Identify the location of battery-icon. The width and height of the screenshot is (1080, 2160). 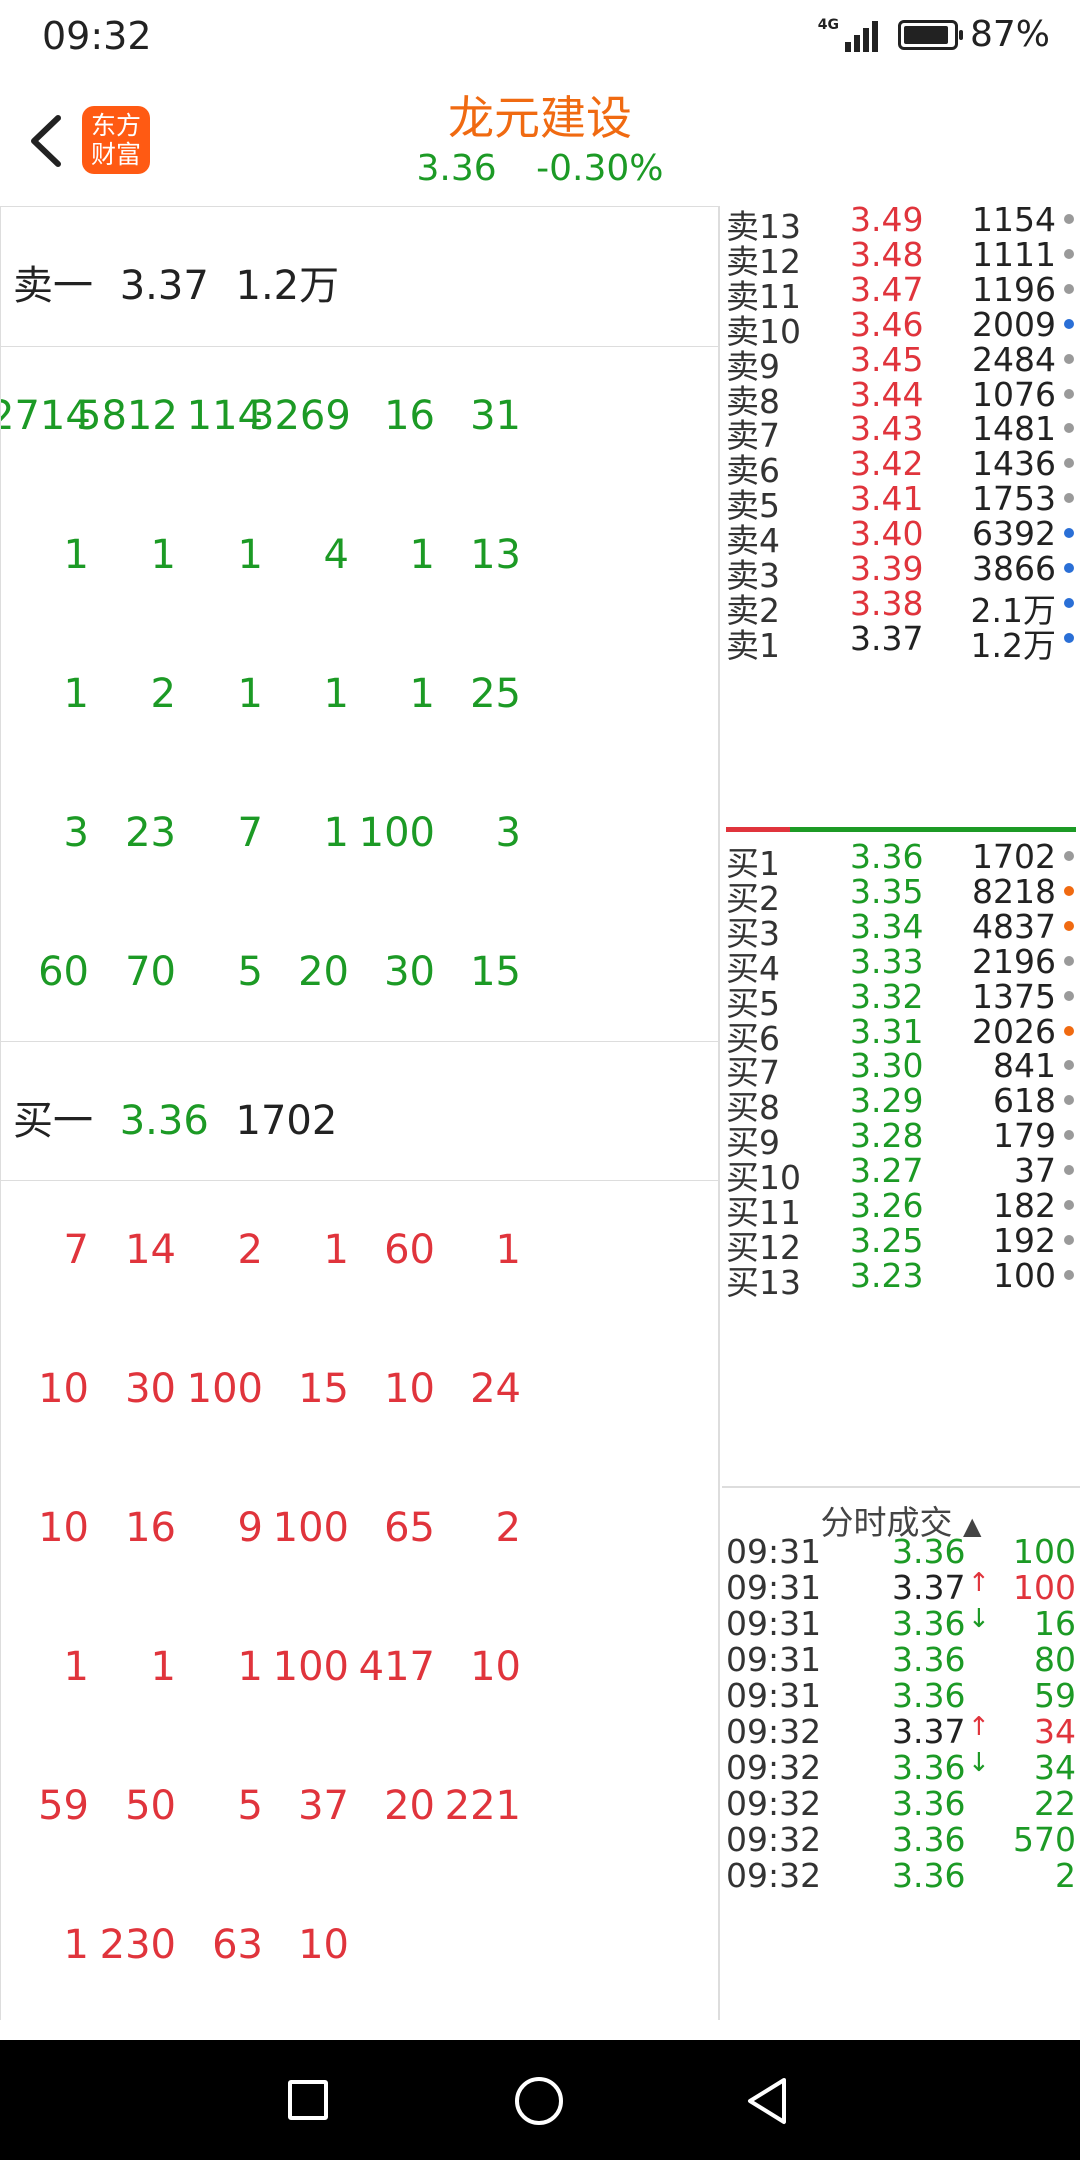
(930, 34).